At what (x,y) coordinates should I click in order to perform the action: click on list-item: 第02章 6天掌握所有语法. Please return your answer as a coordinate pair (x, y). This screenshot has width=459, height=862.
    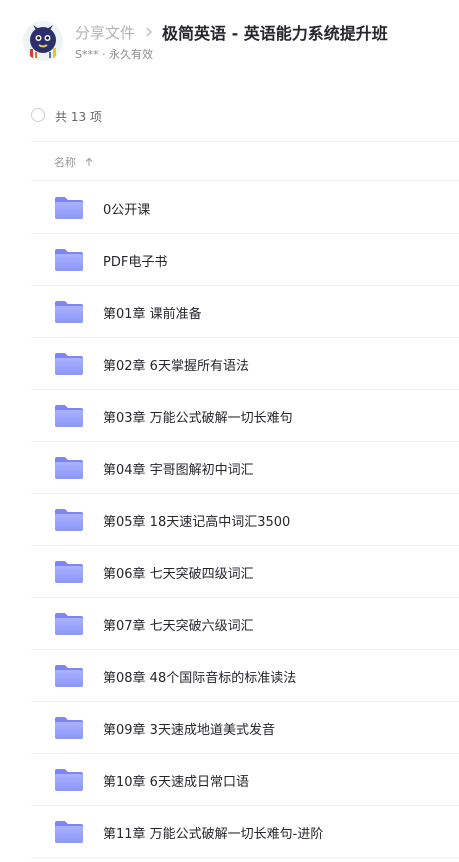
    Looking at the image, I should click on (229, 364).